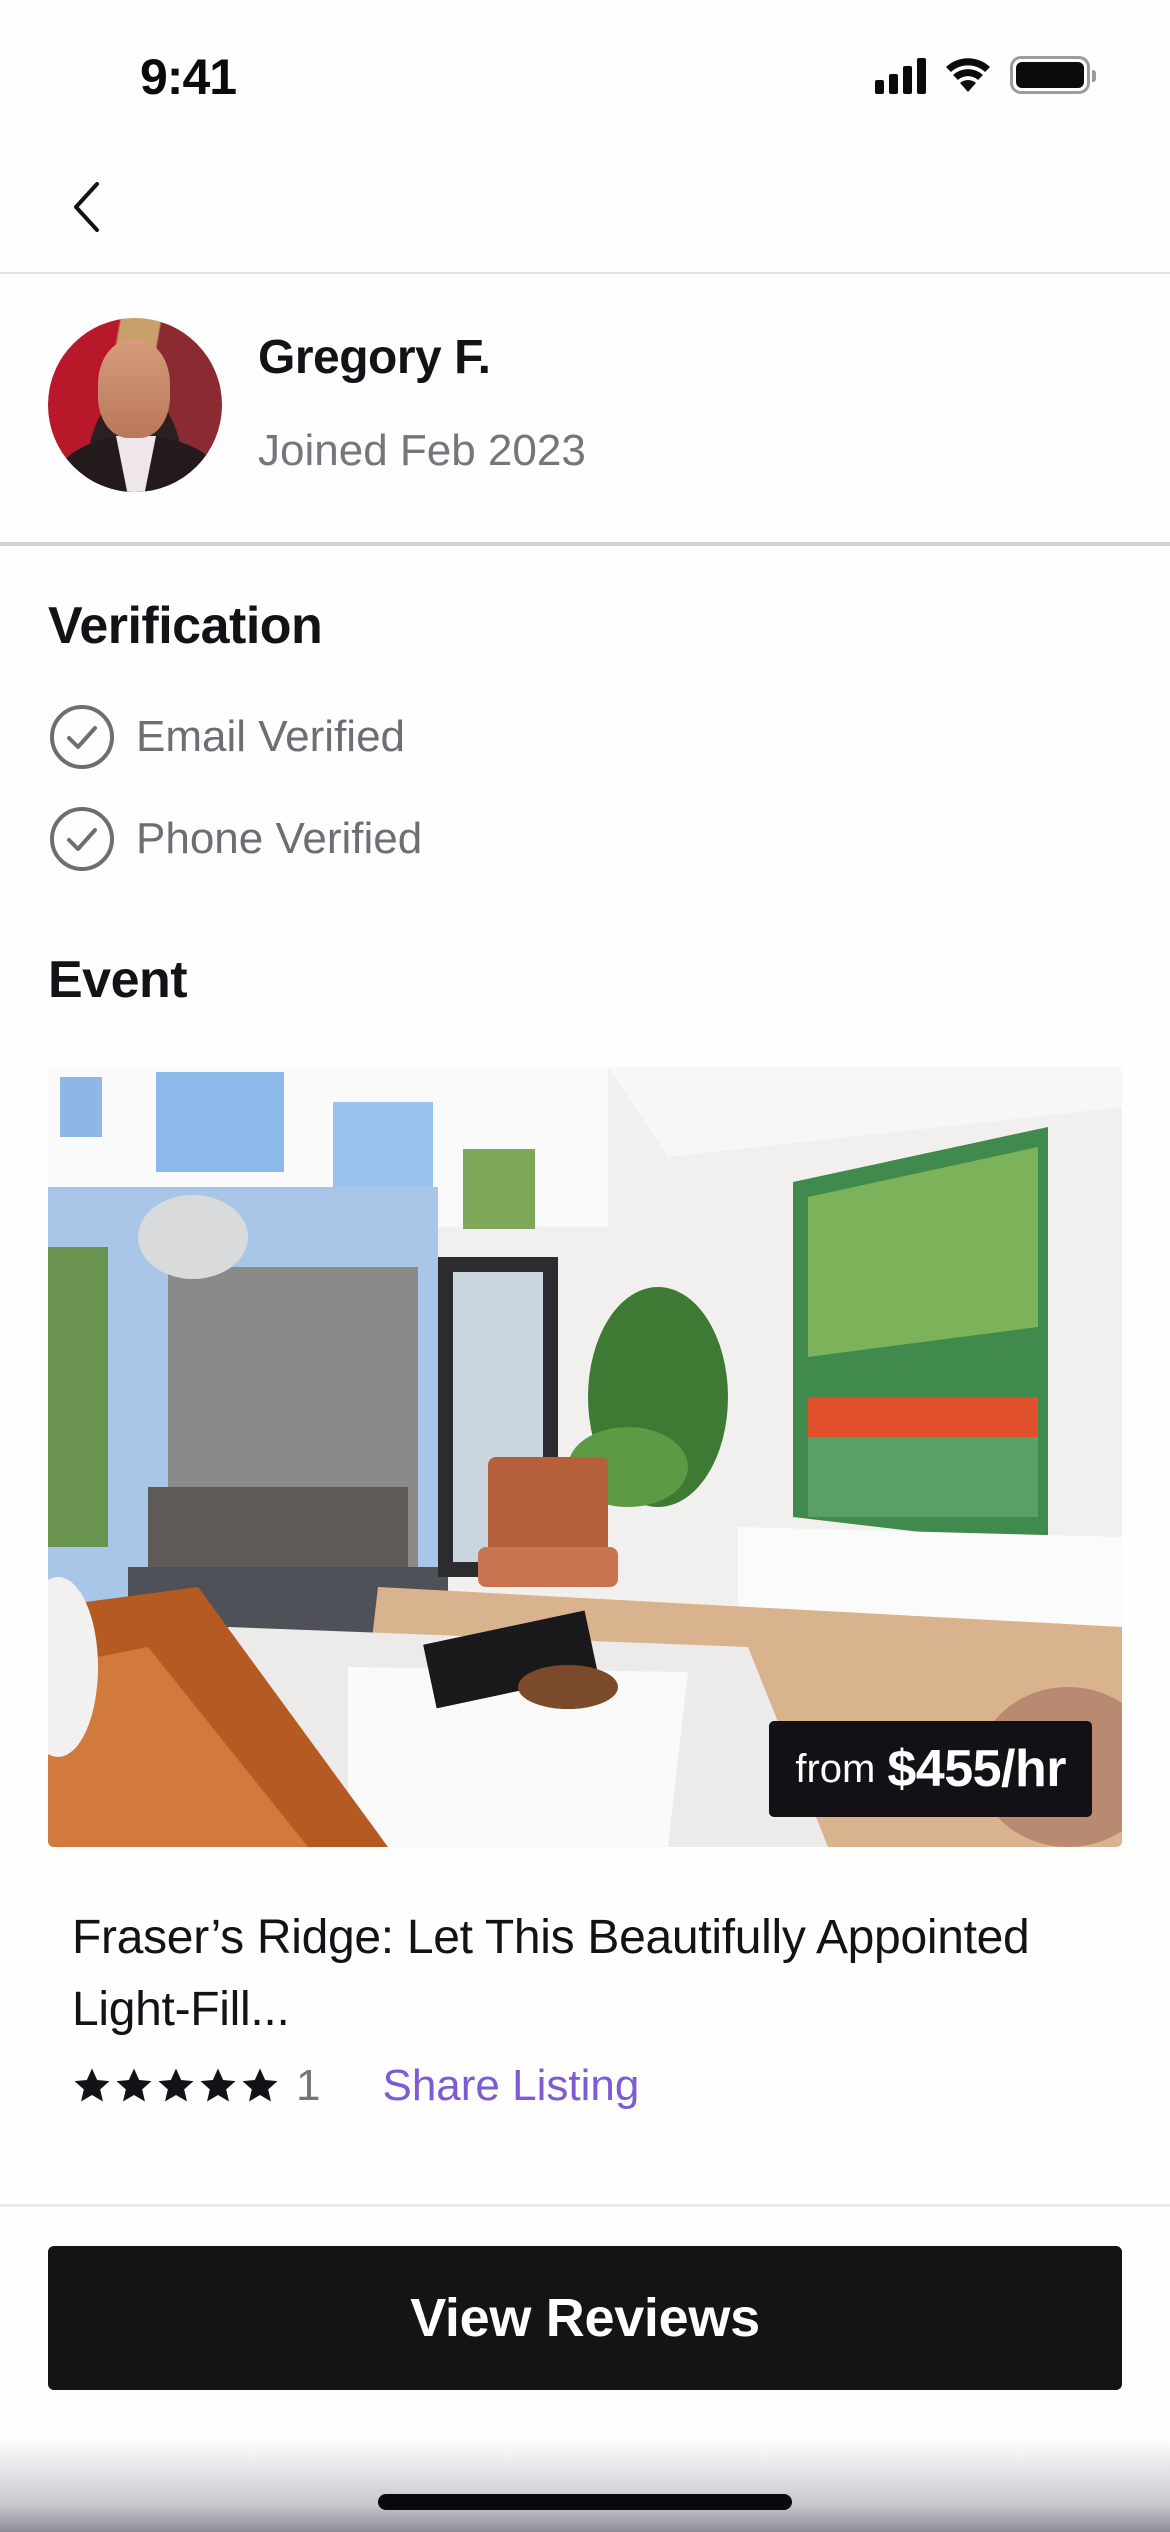  Describe the element at coordinates (188, 77) in the screenshot. I see `status-time: 9:41` at that location.